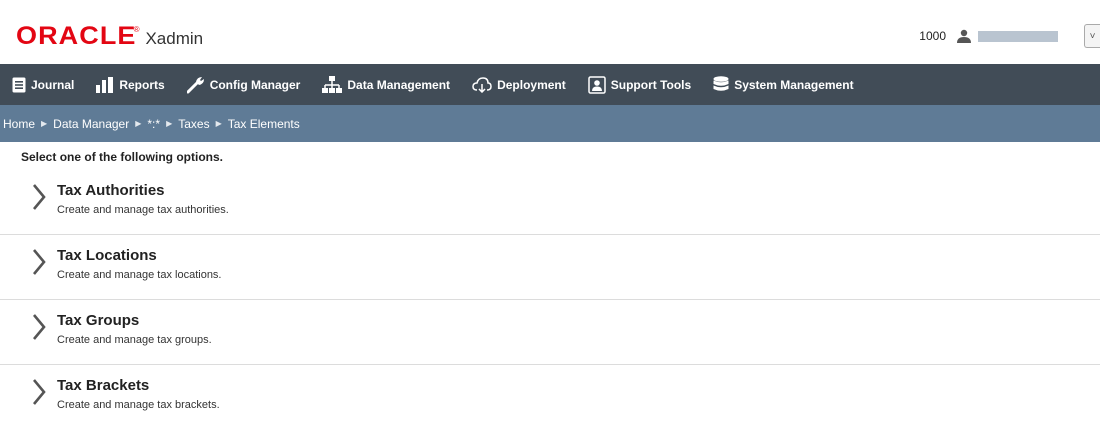 The height and width of the screenshot is (427, 1100). I want to click on nav-support-tools: Support Tools, so click(639, 84).